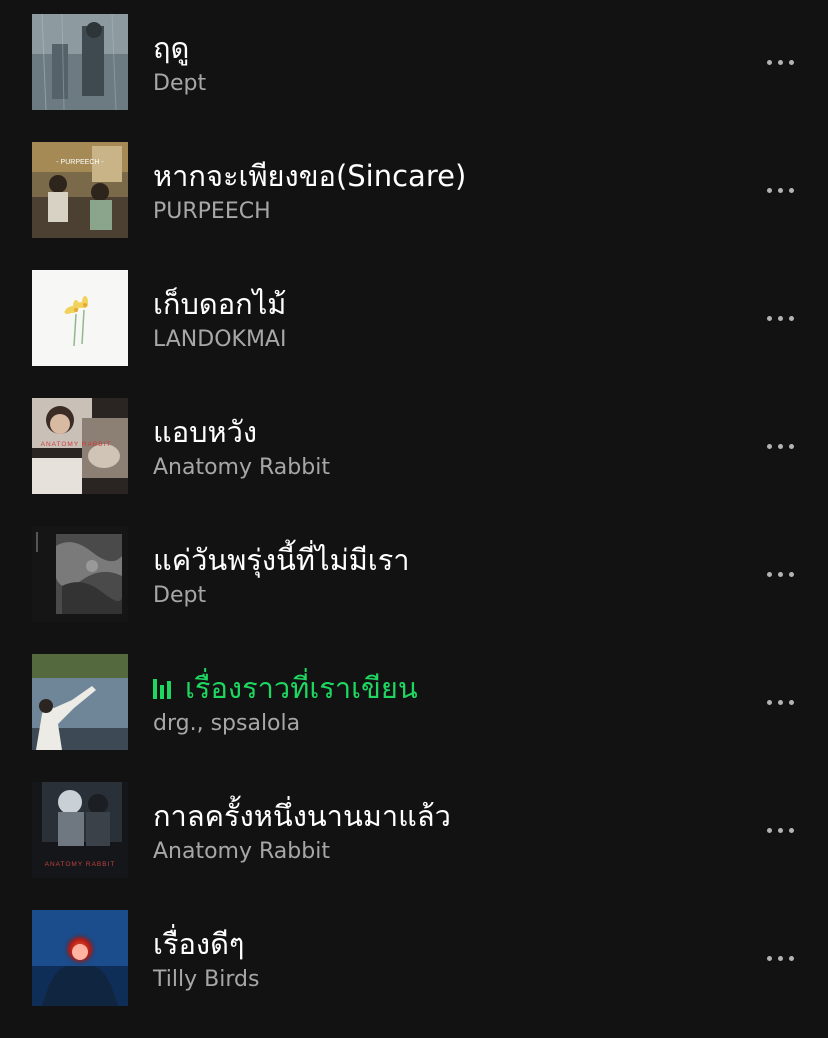  I want to click on track-artist: PURPEECH, so click(212, 211).